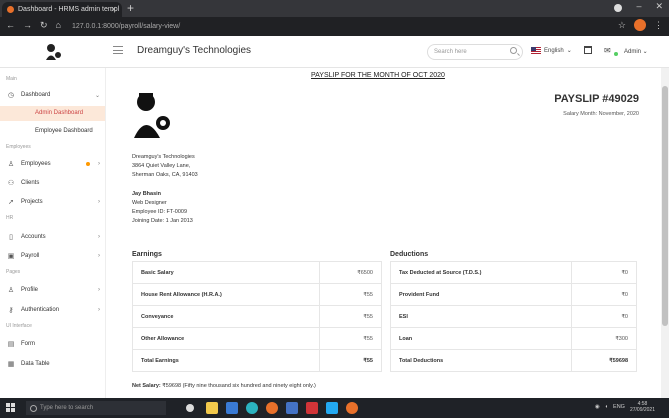  I want to click on employee-id: Employee ID: FT-0009, so click(160, 212).